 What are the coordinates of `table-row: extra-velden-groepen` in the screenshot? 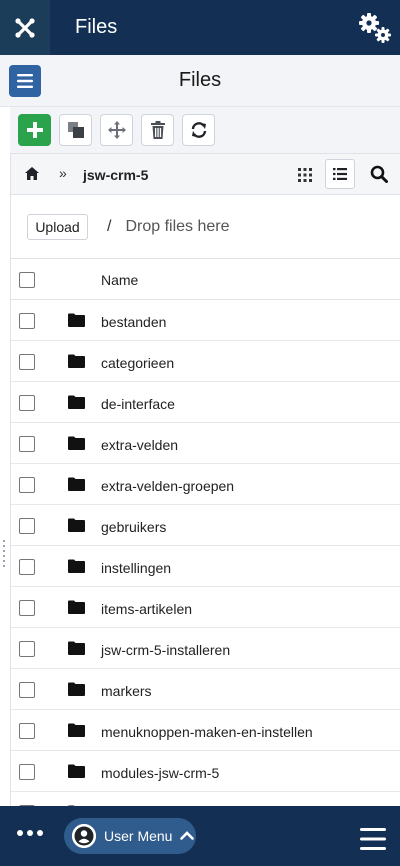 It's located at (205, 484).